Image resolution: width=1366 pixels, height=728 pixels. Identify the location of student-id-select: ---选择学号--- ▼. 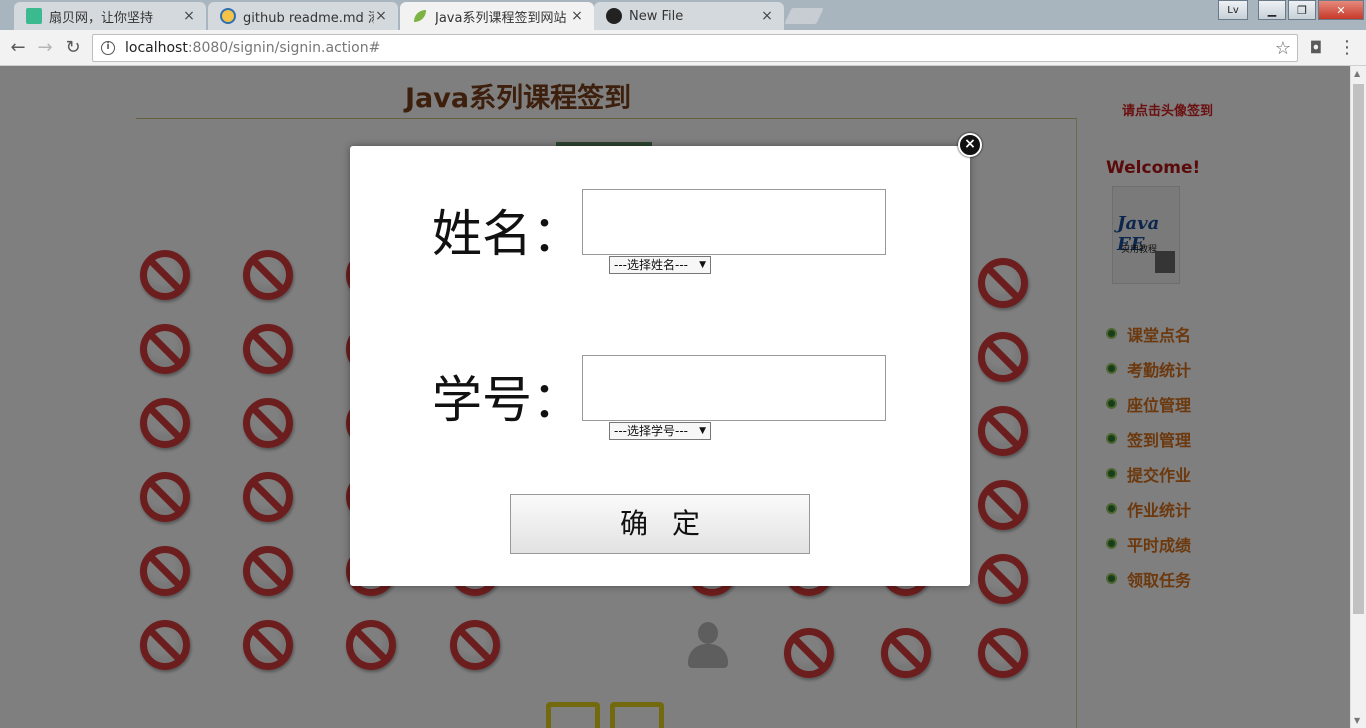
(660, 431).